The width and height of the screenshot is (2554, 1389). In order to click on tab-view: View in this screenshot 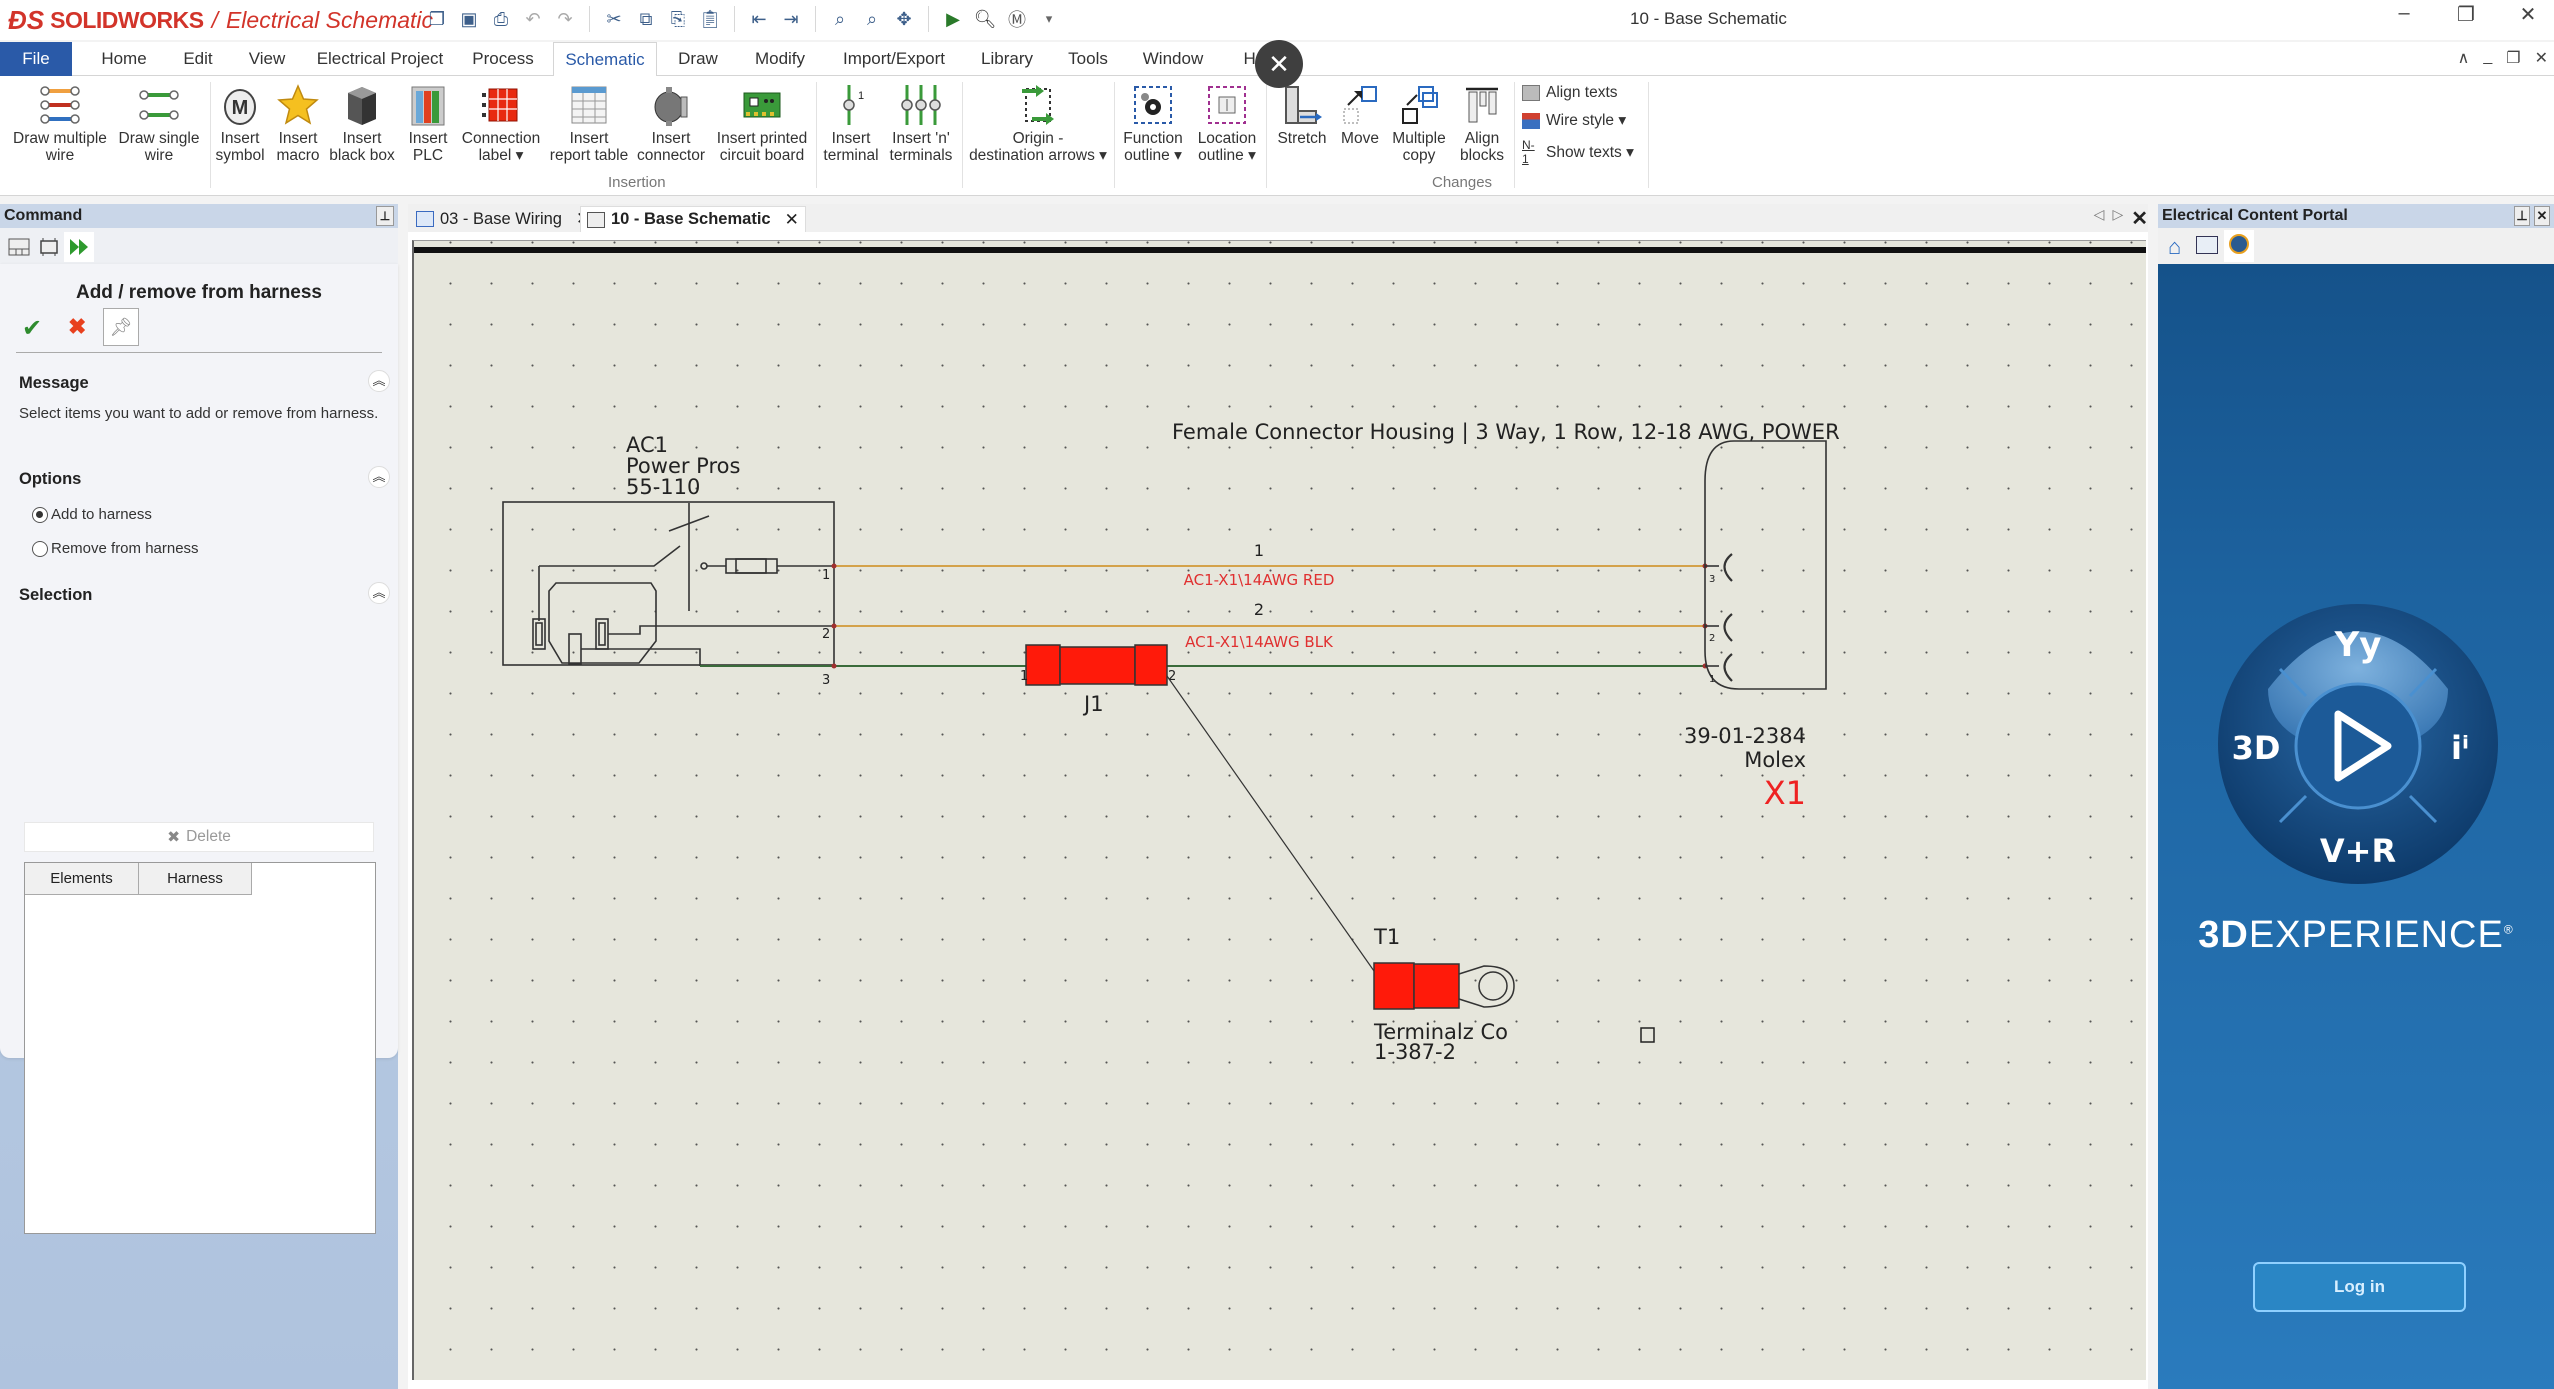, I will do `click(267, 59)`.